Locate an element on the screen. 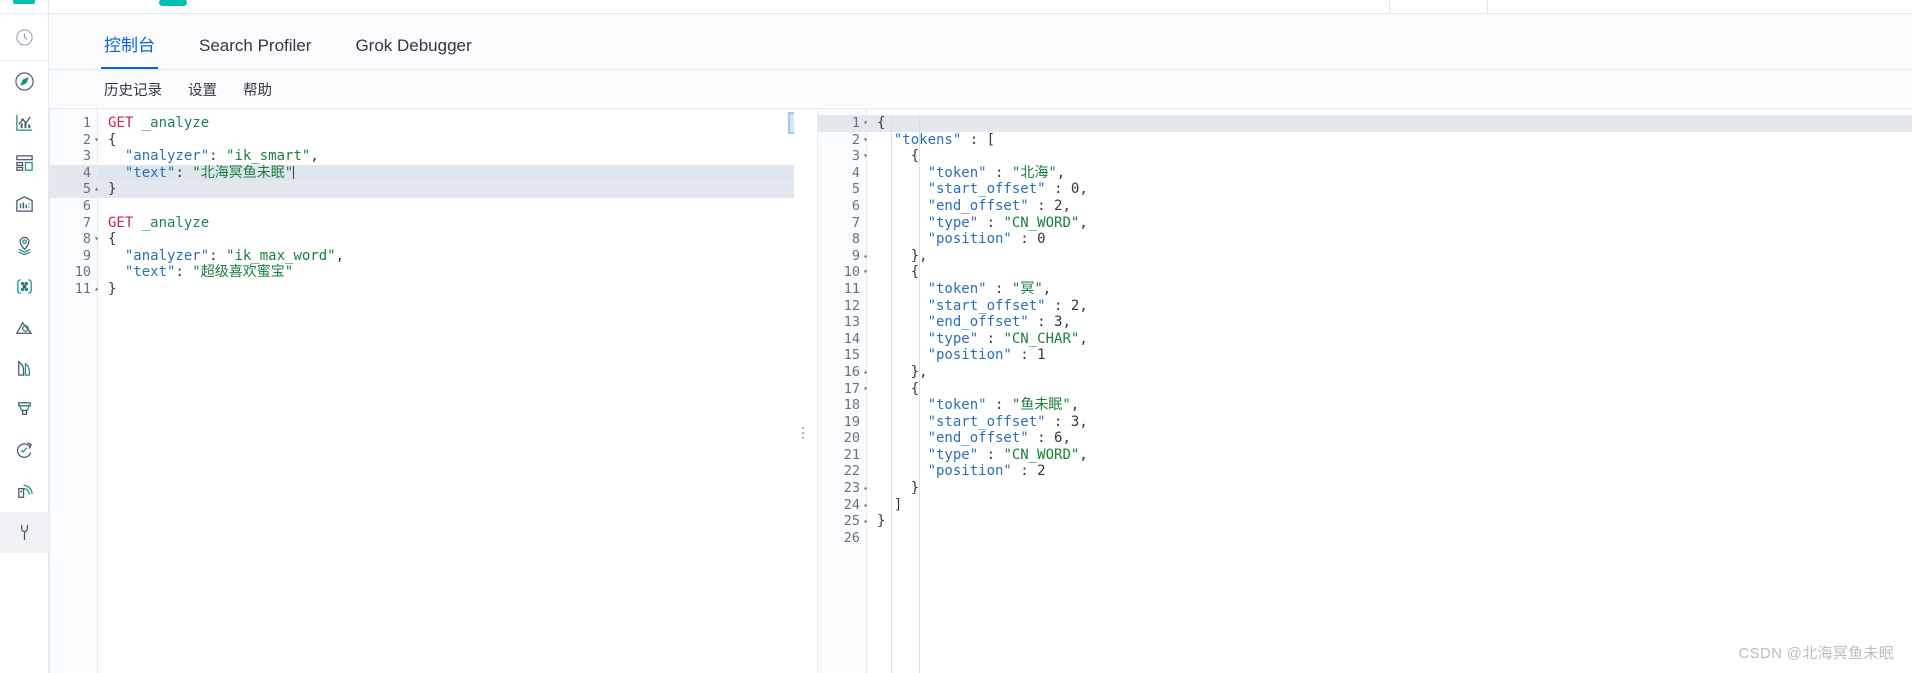 The height and width of the screenshot is (673, 1912). line-number: 11 ▴ is located at coordinates (74, 289).